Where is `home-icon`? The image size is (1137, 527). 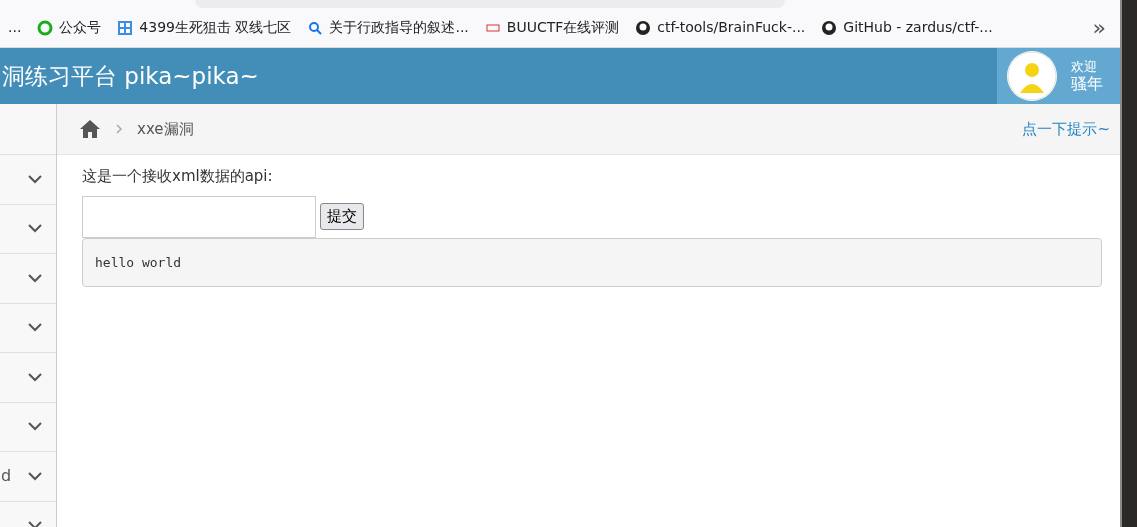 home-icon is located at coordinates (90, 129).